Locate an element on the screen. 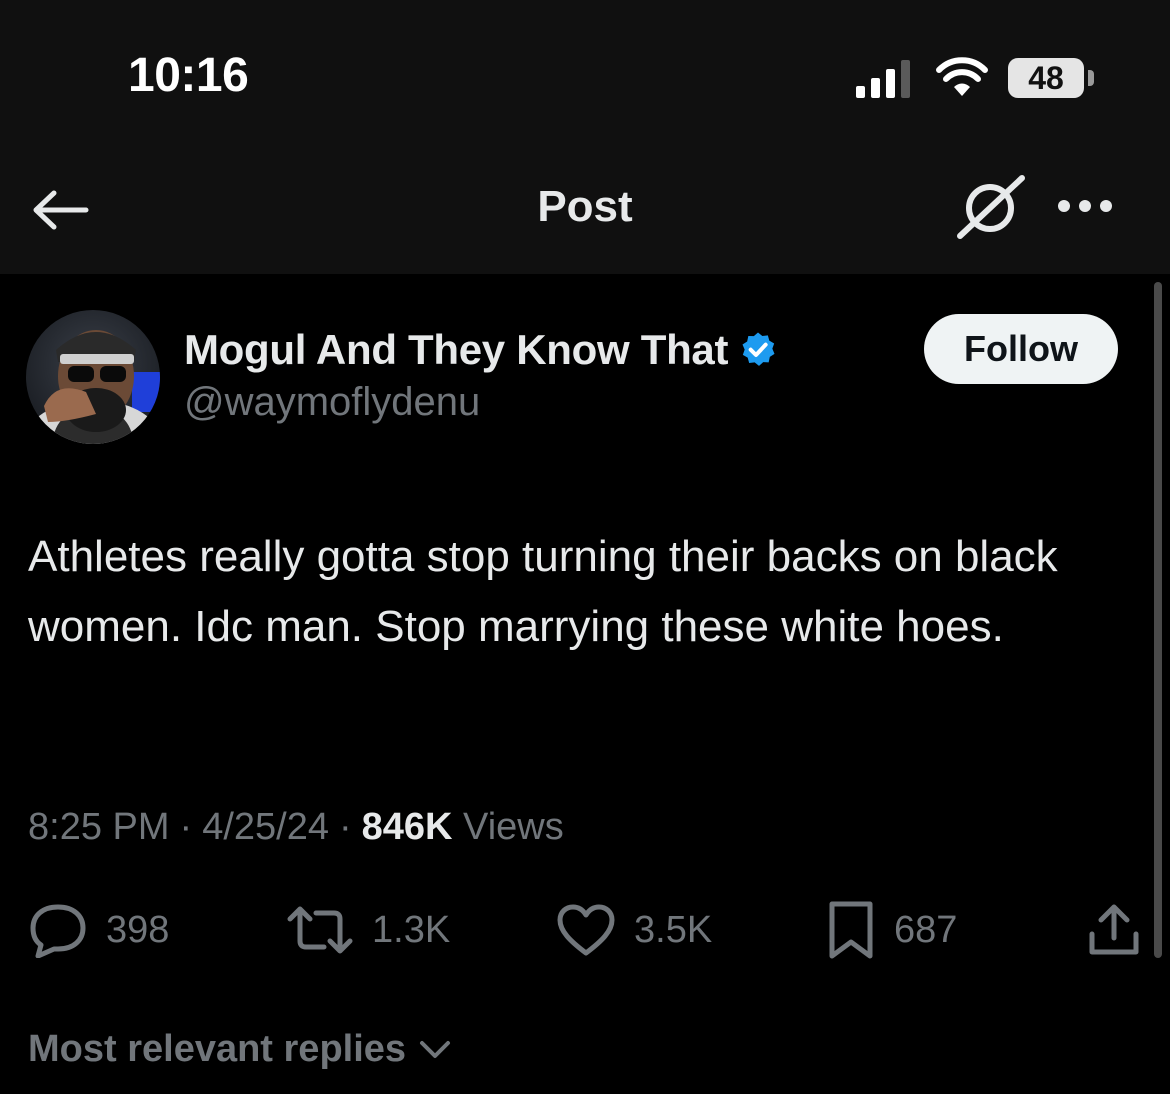 The height and width of the screenshot is (1094, 1170). reply-button: 398 is located at coordinates (98, 930).